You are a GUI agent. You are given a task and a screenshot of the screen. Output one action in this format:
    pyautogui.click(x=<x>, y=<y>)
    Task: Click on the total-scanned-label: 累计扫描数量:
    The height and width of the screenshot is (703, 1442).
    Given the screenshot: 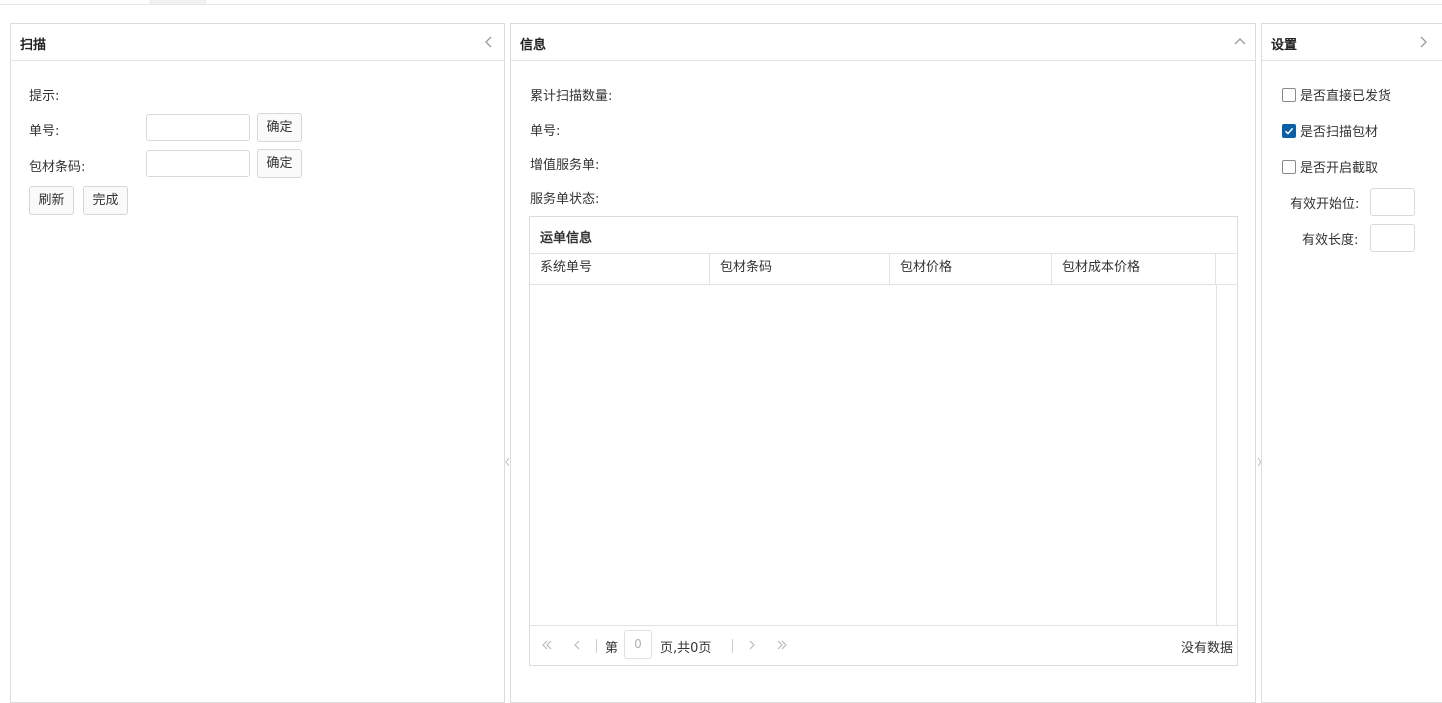 What is the action you would take?
    pyautogui.click(x=571, y=96)
    